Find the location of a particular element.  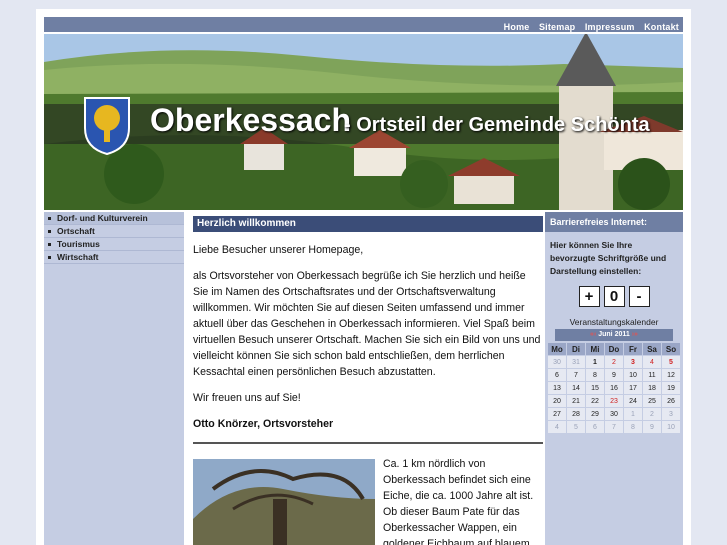

calendar-day: 29 is located at coordinates (595, 414).